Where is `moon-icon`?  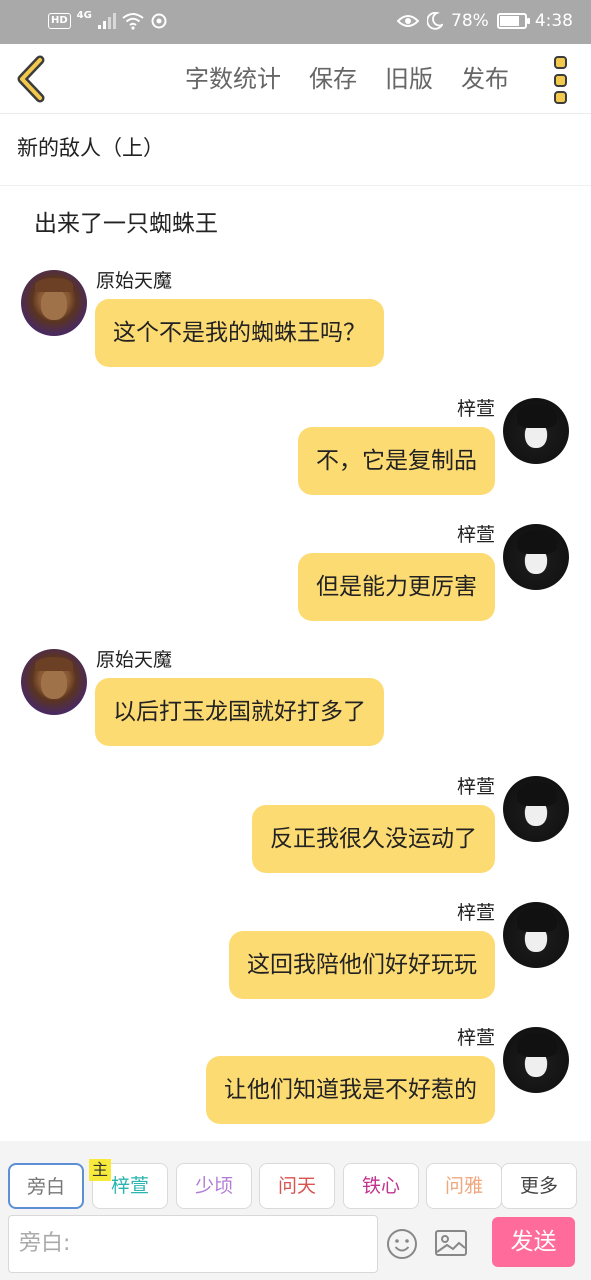
moon-icon is located at coordinates (435, 21).